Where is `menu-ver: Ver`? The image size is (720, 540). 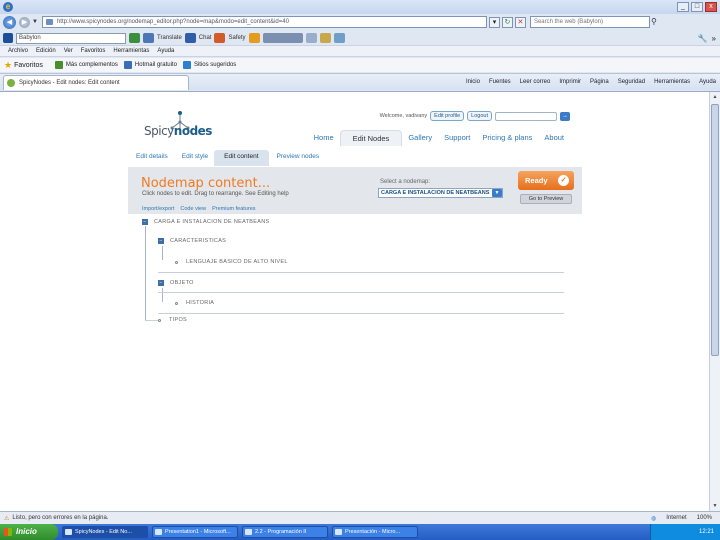
menu-ver: Ver is located at coordinates (68, 51).